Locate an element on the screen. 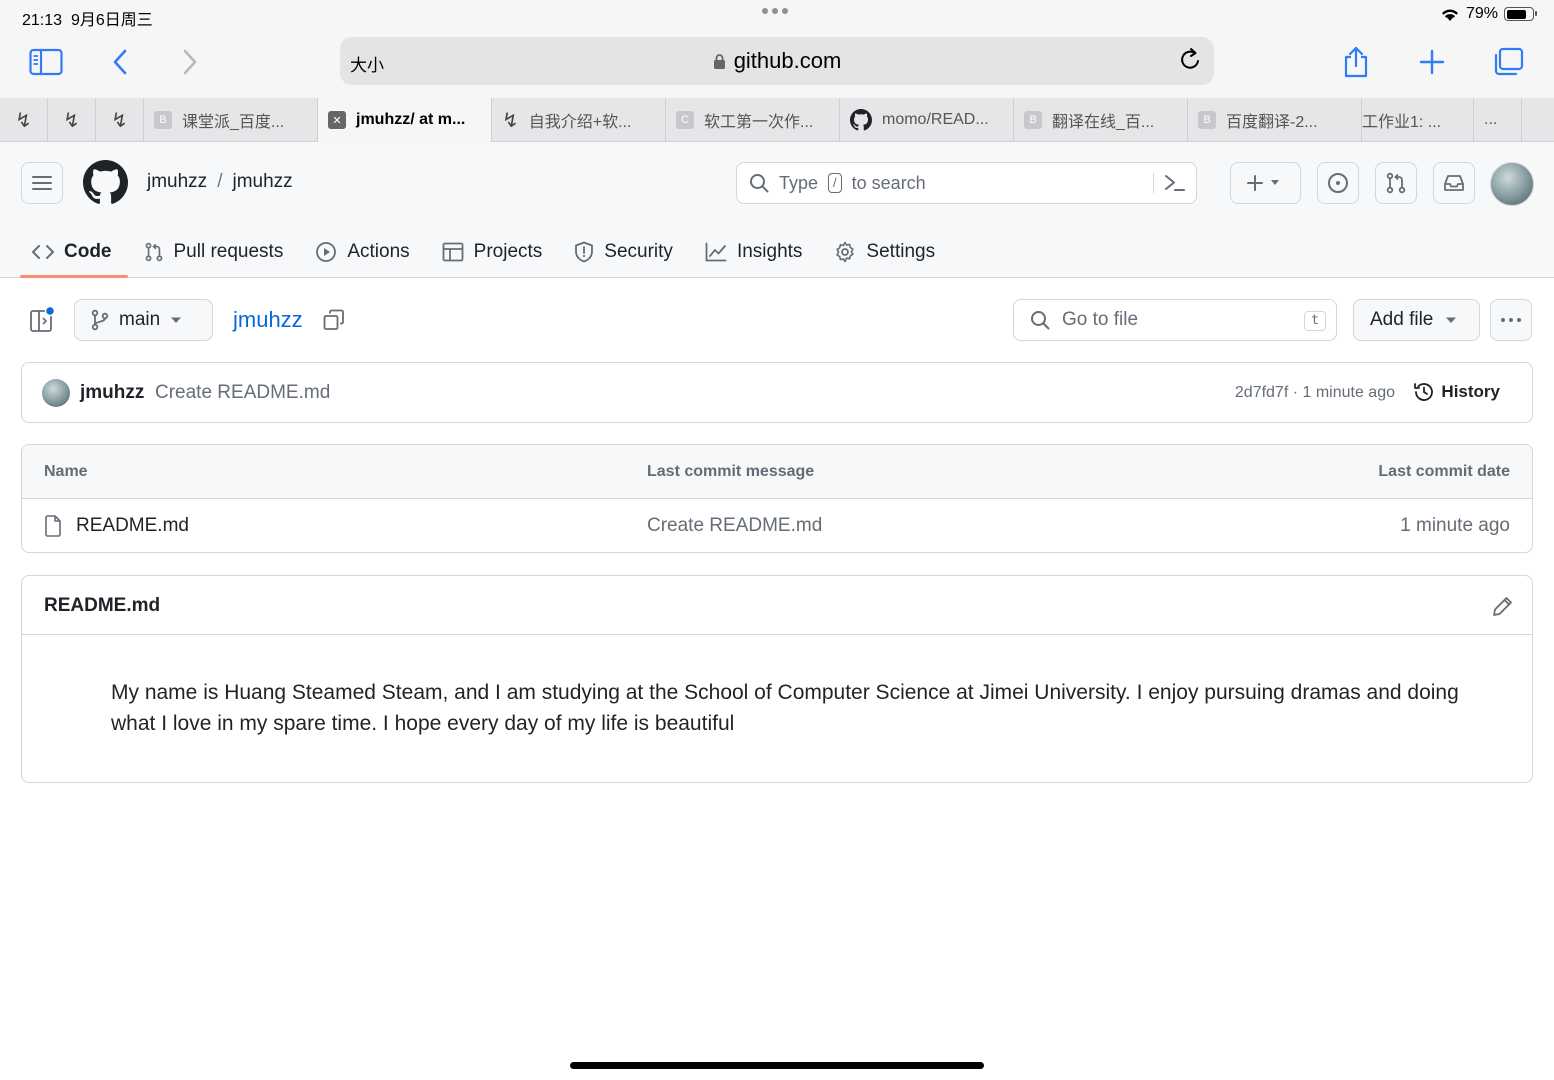 The width and height of the screenshot is (1554, 1080). menu-button is located at coordinates (42, 183).